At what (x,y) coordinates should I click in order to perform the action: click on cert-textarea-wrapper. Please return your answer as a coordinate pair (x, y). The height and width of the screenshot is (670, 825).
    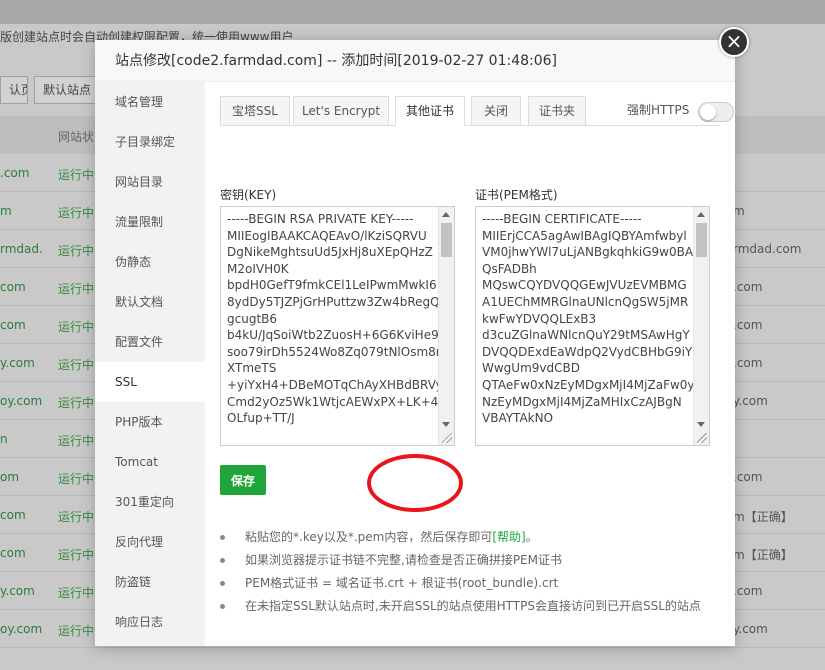
    Looking at the image, I should click on (592, 326).